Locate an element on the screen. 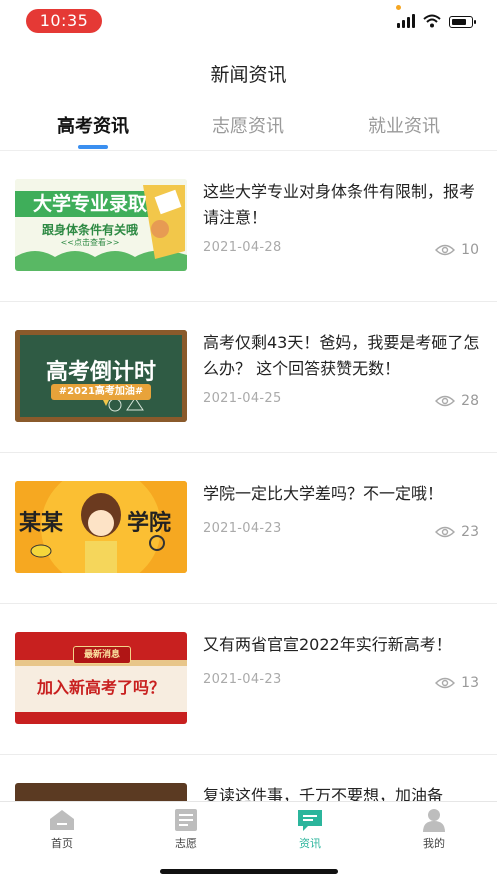 This screenshot has height=883, width=497. news-thumbnail is located at coordinates (101, 792).